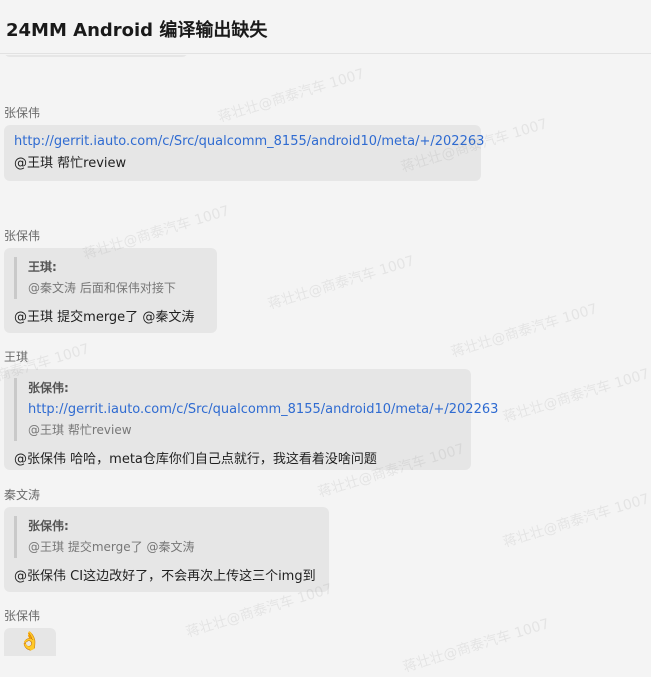  I want to click on message-bubble: 王琪: @秦文涛 后面和保伟对接下 @王琪 提交merge了 @秦文涛, so click(110, 290).